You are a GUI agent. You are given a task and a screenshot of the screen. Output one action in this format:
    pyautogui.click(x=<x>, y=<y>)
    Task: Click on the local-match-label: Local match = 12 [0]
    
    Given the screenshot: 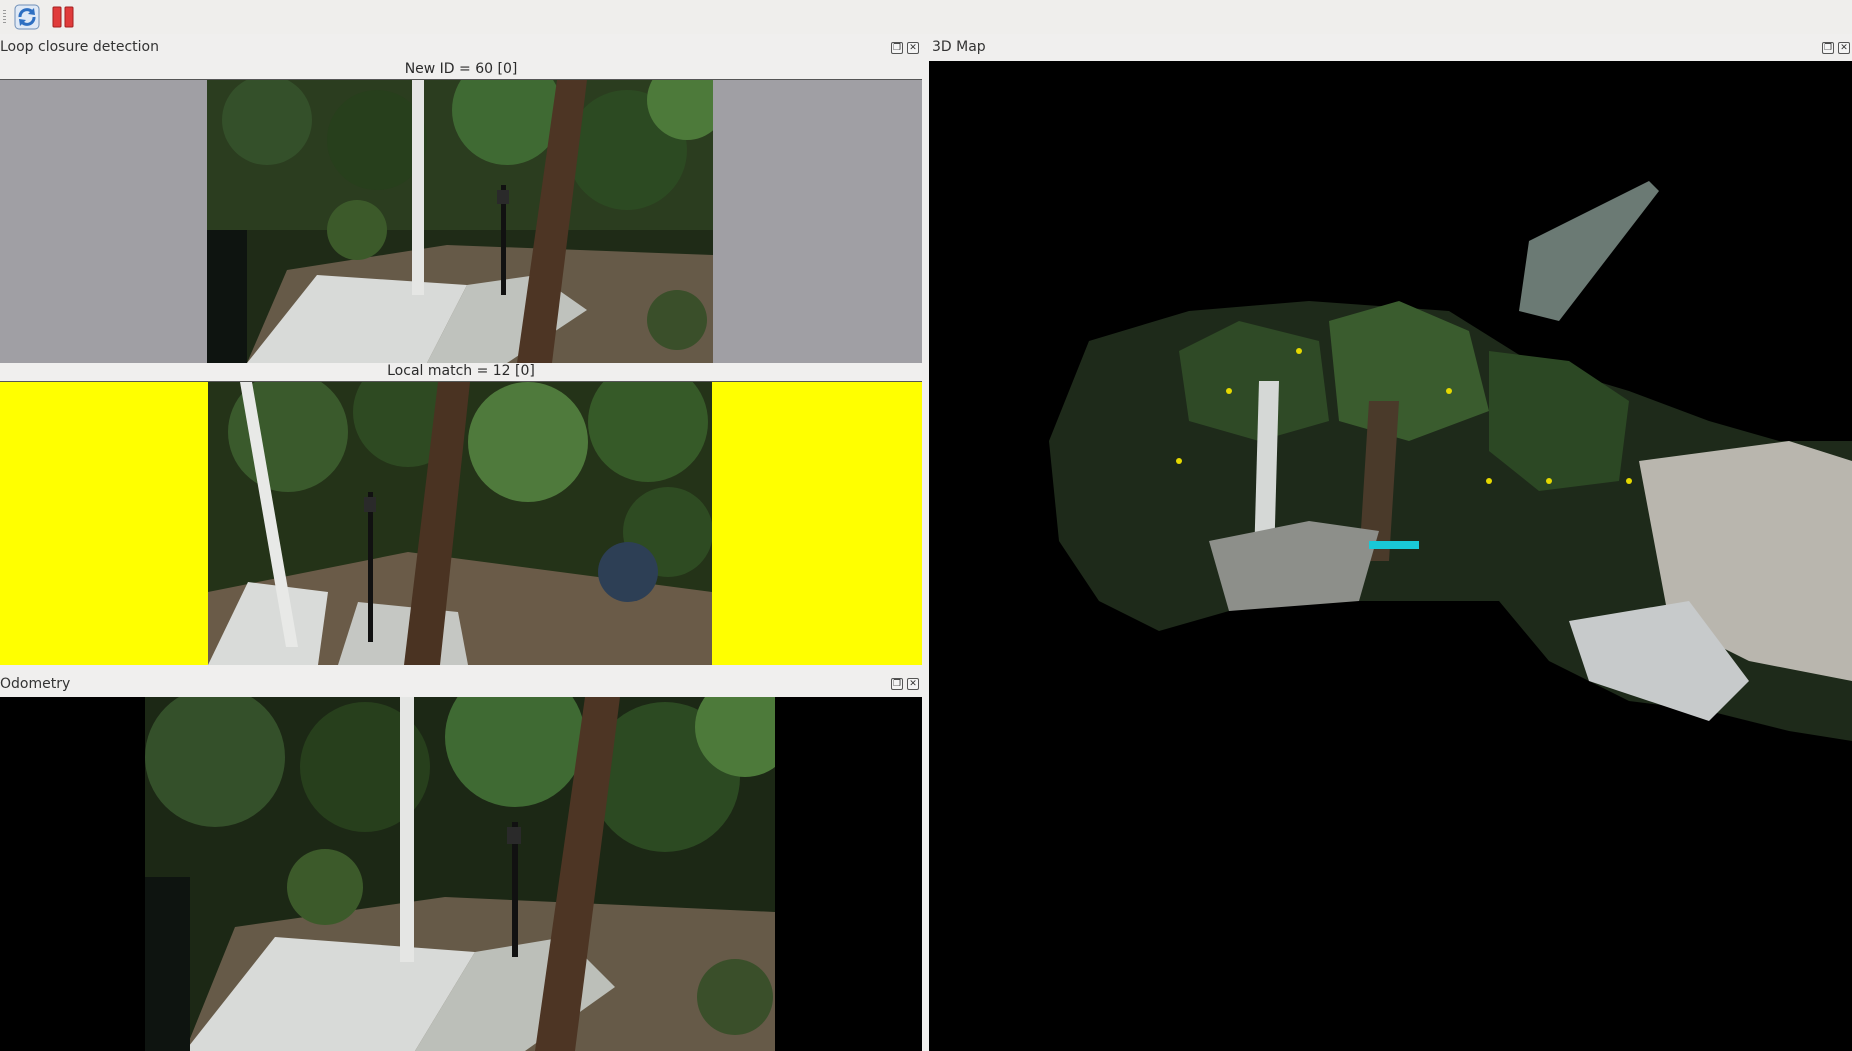 What is the action you would take?
    pyautogui.click(x=461, y=371)
    